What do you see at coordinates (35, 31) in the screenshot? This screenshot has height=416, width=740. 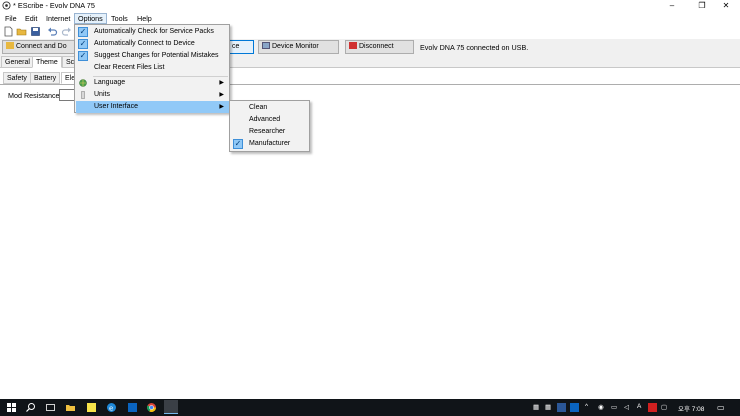 I see `save-icon` at bounding box center [35, 31].